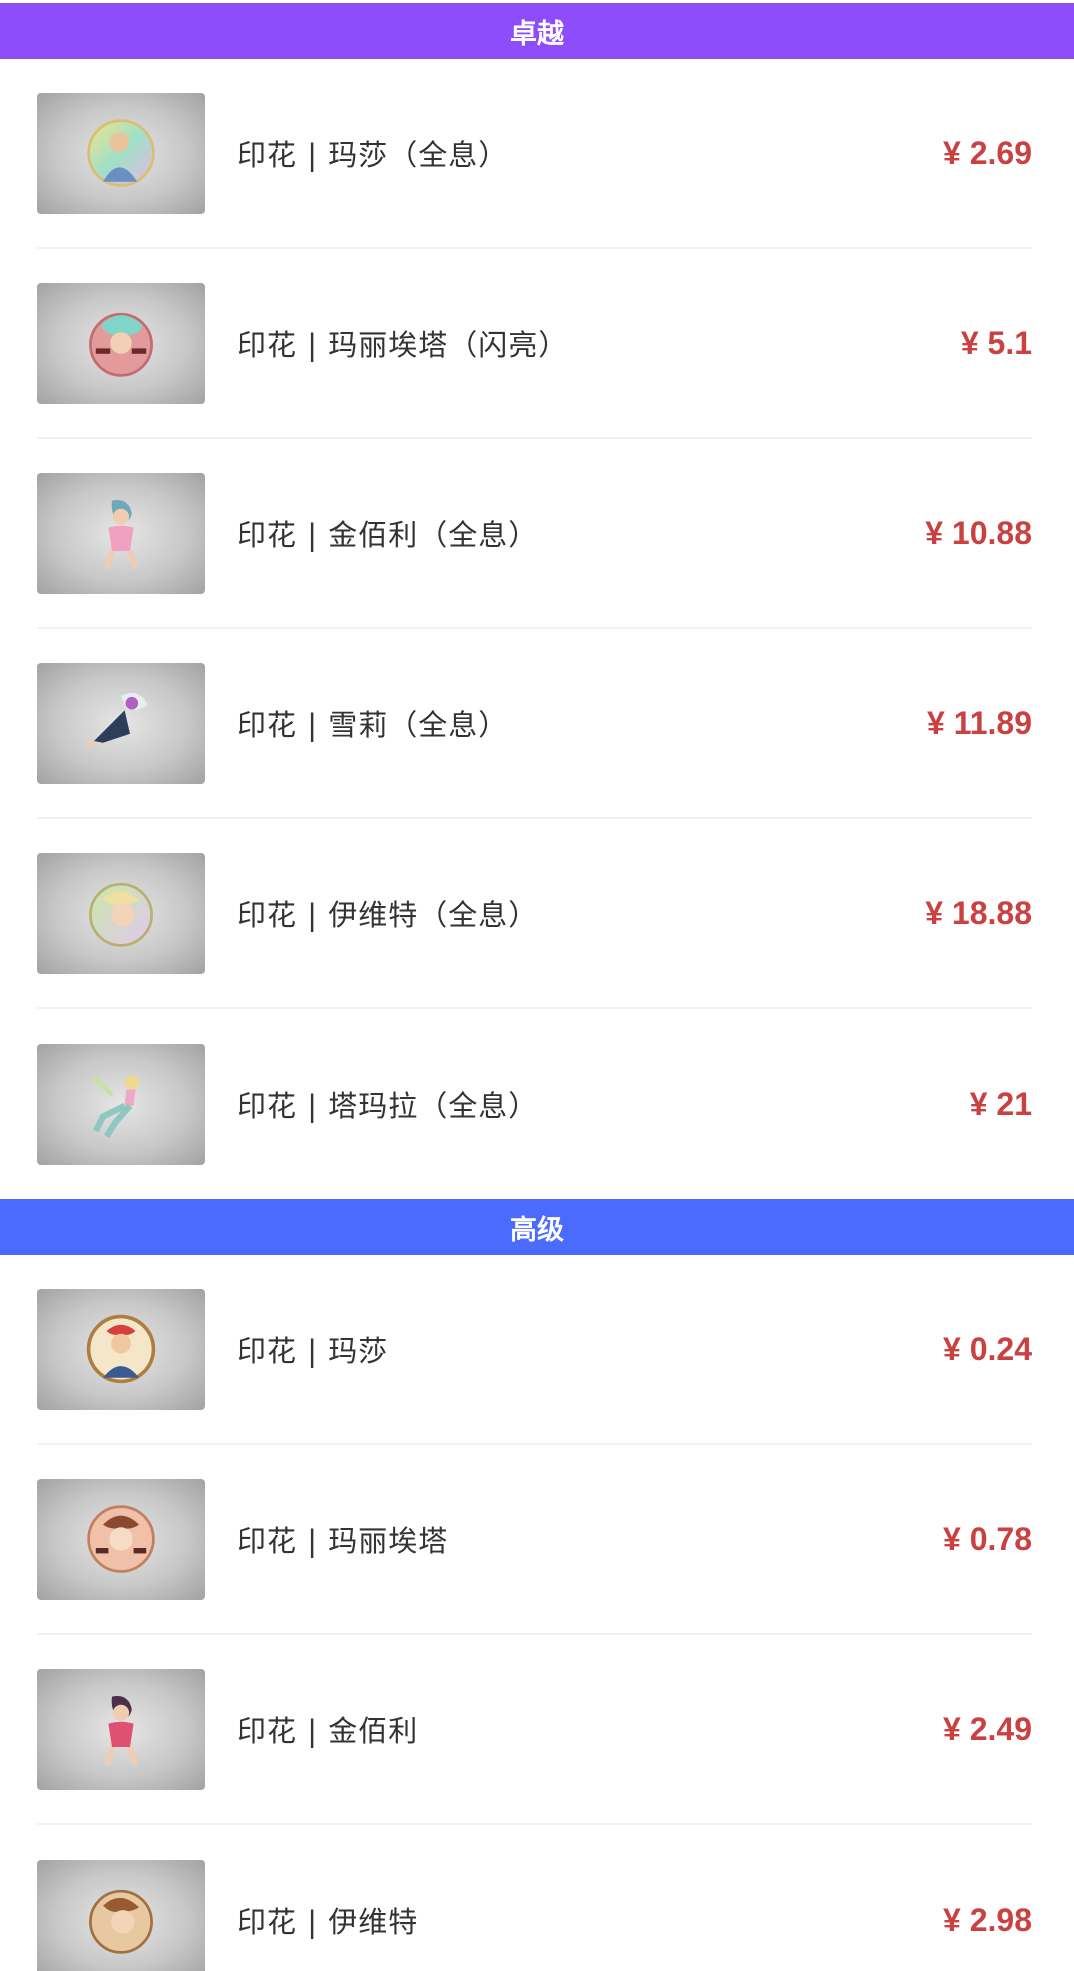 This screenshot has height=1971, width=1074. Describe the element at coordinates (987, 1728) in the screenshot. I see `item-price: ¥ 2.49` at that location.